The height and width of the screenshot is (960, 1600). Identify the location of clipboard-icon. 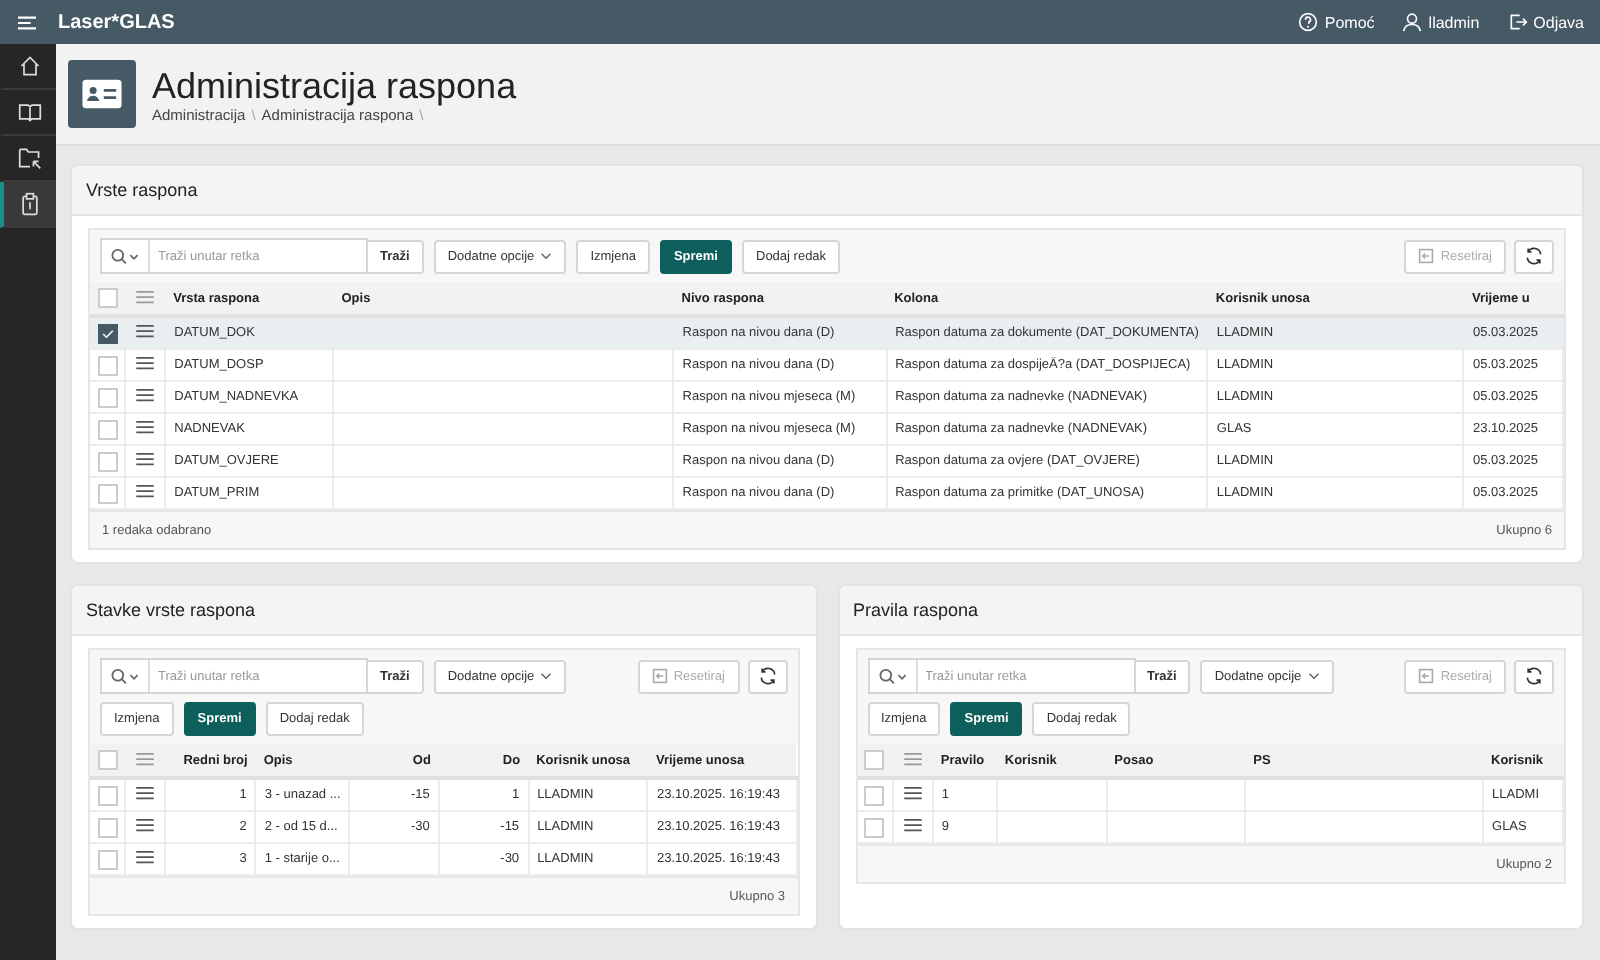
(30, 204).